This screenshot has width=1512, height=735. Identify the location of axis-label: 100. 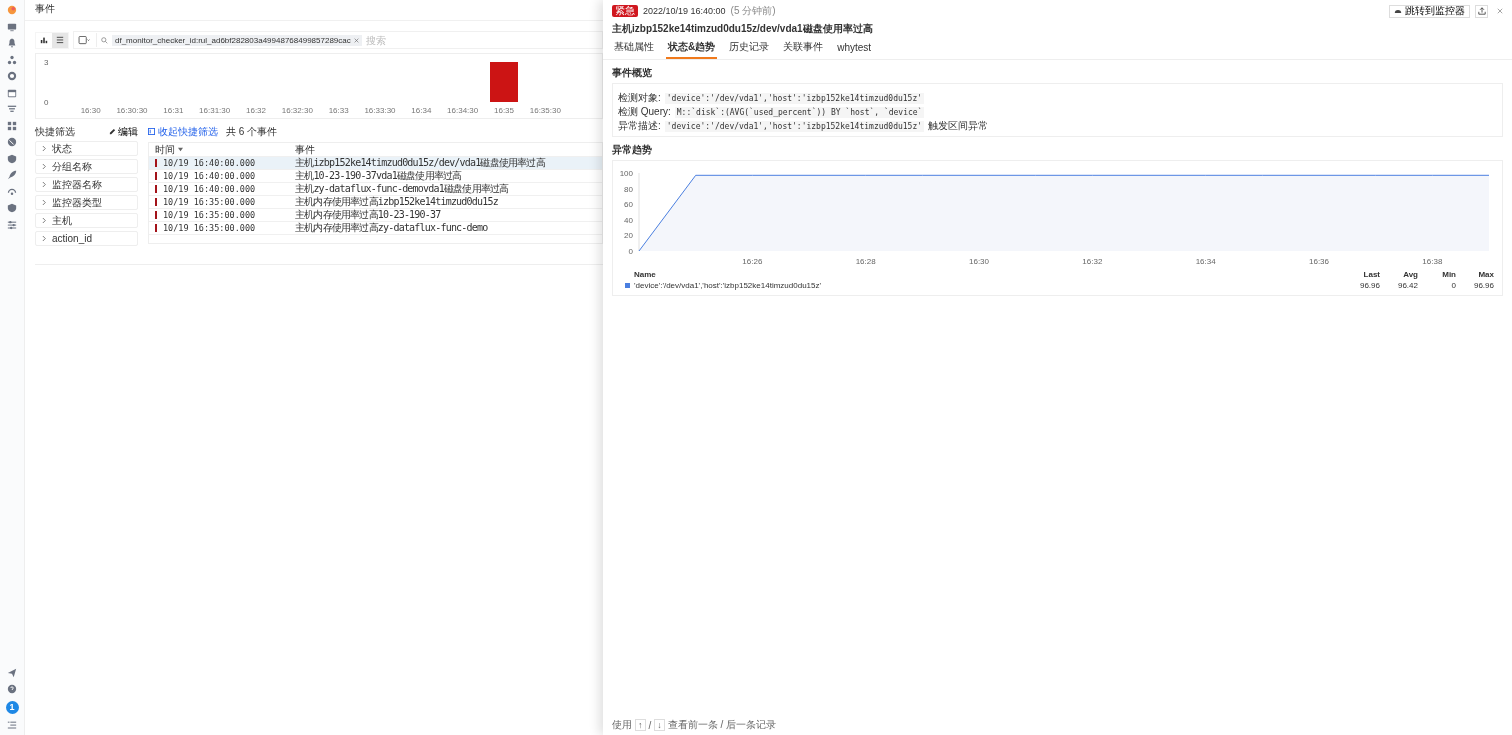
(626, 173).